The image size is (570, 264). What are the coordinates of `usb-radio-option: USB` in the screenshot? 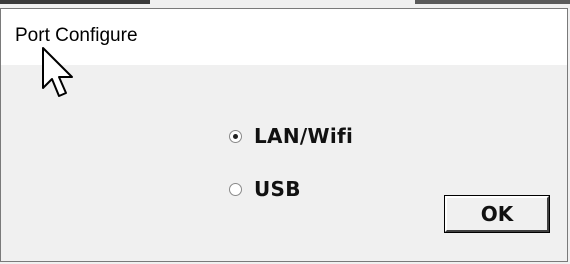 It's located at (265, 189).